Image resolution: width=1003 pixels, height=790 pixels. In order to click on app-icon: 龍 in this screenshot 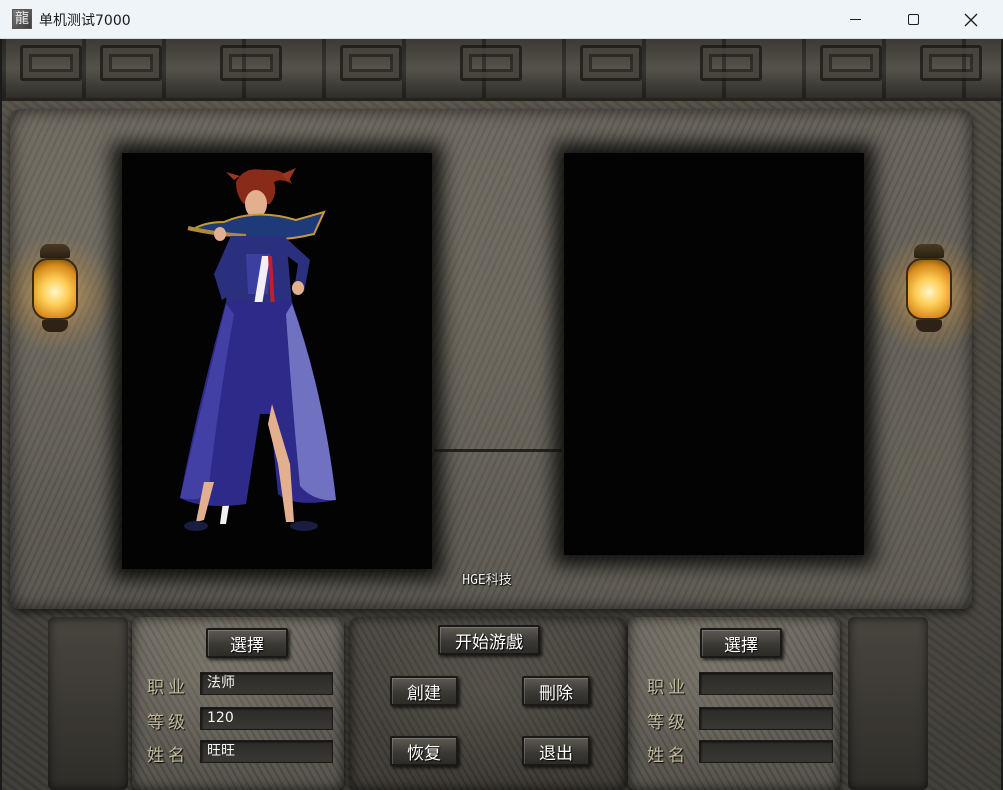, I will do `click(22, 19)`.